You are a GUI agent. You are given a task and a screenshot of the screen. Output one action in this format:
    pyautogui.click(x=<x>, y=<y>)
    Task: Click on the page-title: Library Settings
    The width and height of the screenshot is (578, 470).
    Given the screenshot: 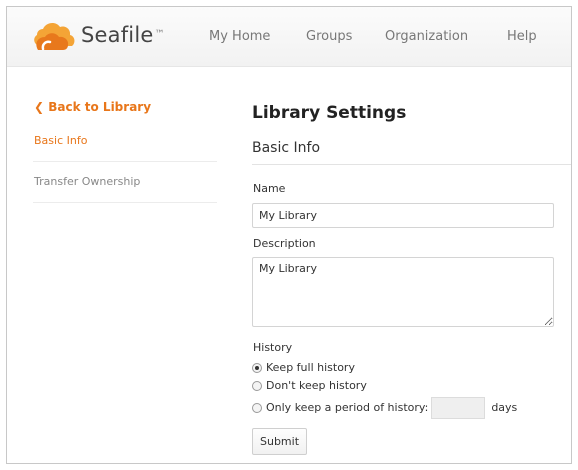 What is the action you would take?
    pyautogui.click(x=329, y=113)
    